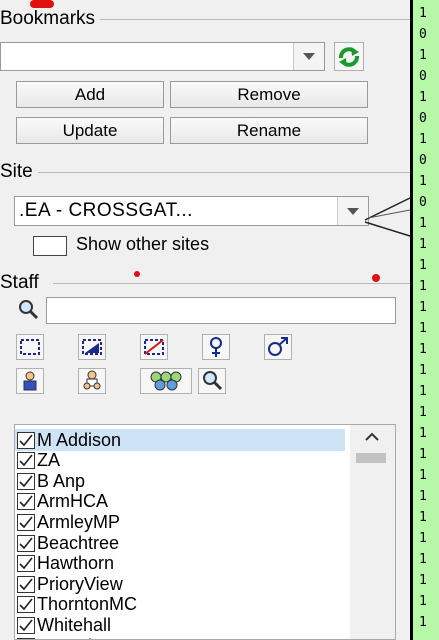 This screenshot has height=640, width=439. What do you see at coordinates (90, 94) in the screenshot?
I see `add-bookmark-button: Add` at bounding box center [90, 94].